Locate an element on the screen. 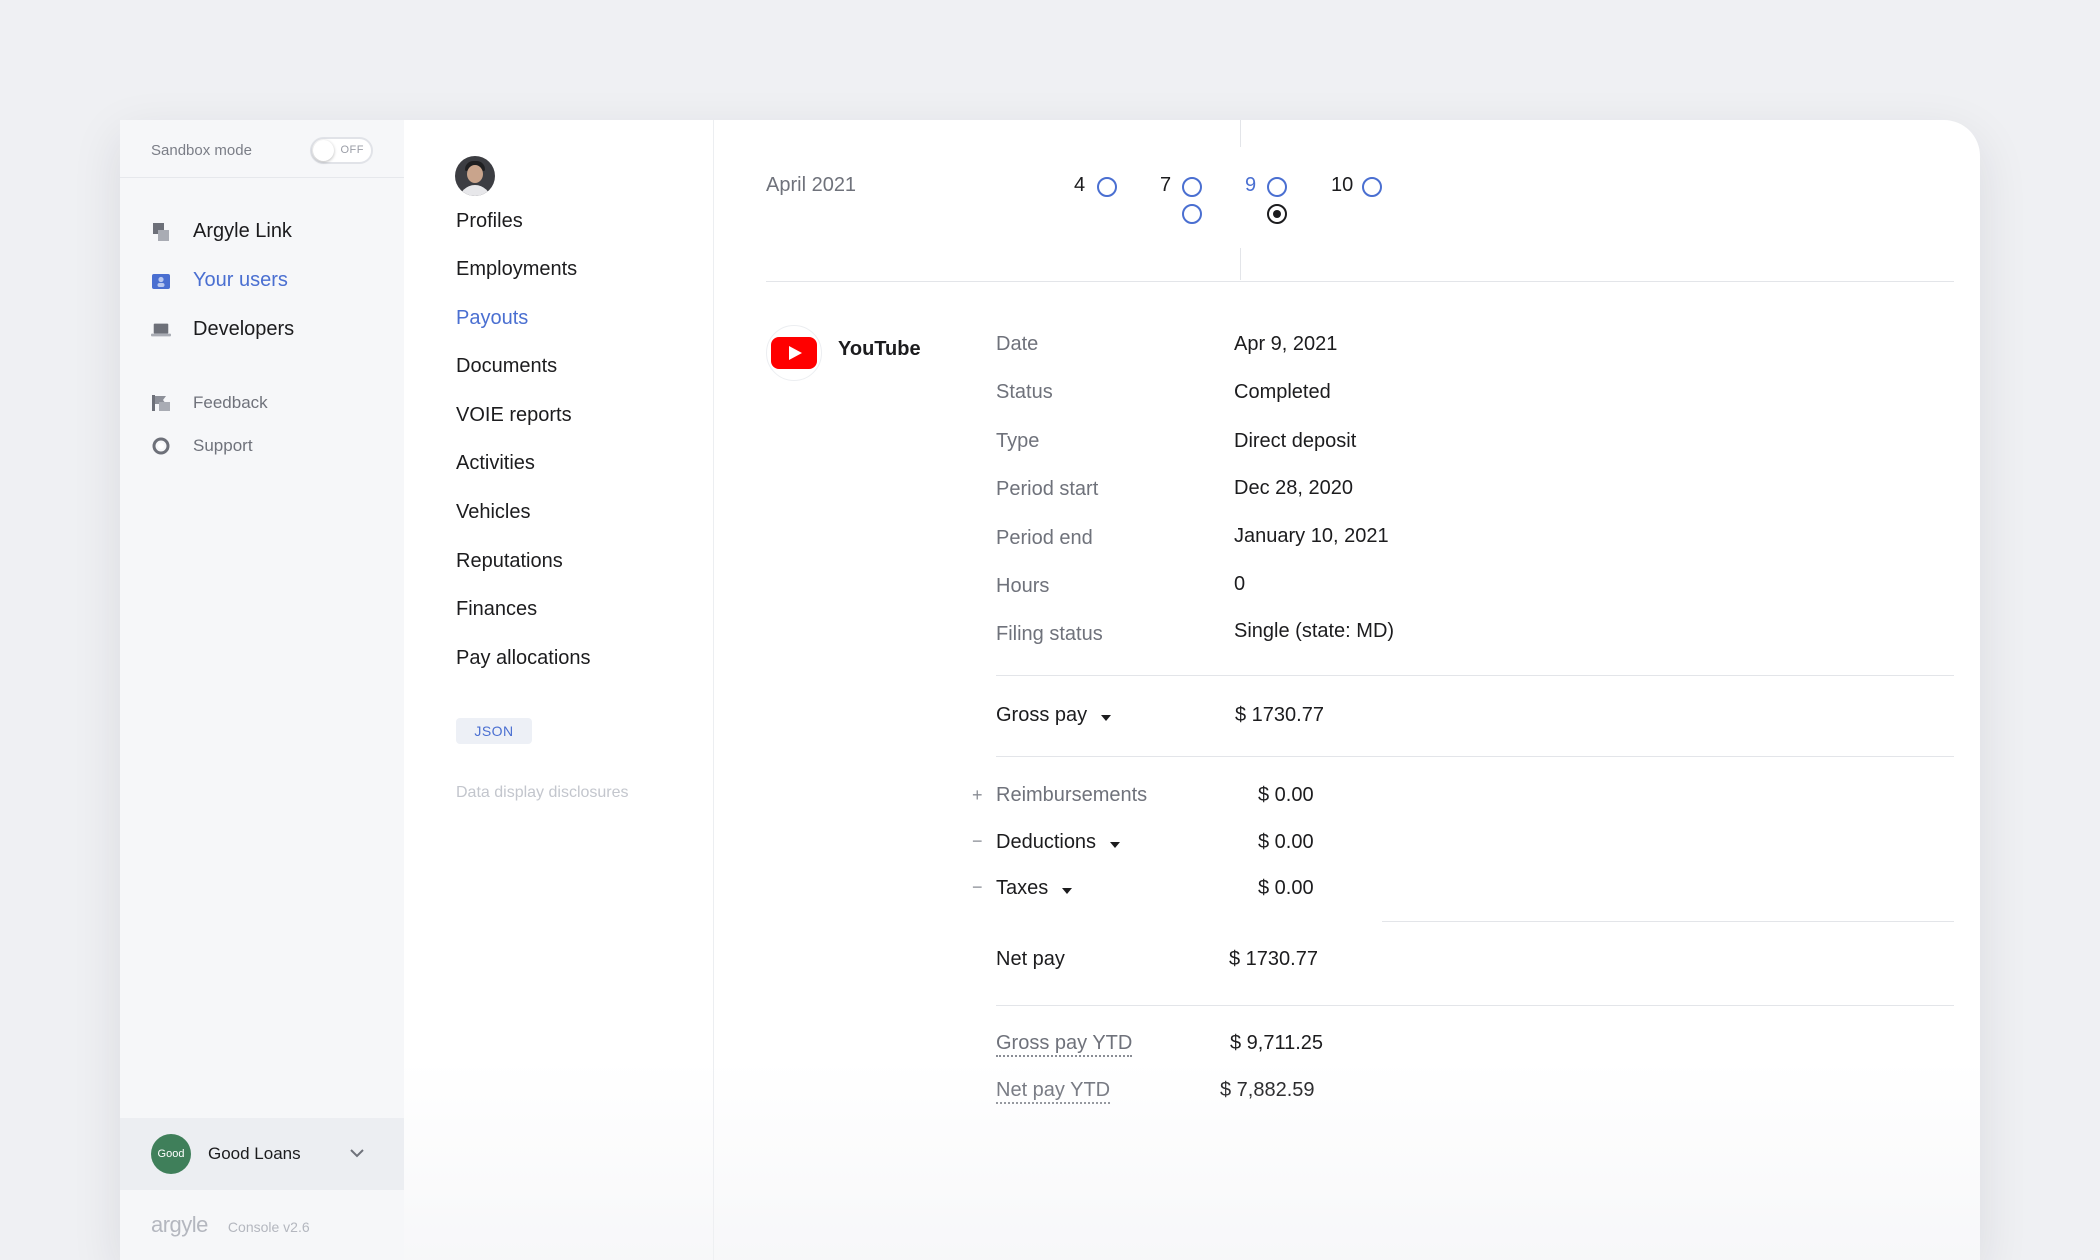 This screenshot has height=1260, width=2100. youtube-logo is located at coordinates (794, 353).